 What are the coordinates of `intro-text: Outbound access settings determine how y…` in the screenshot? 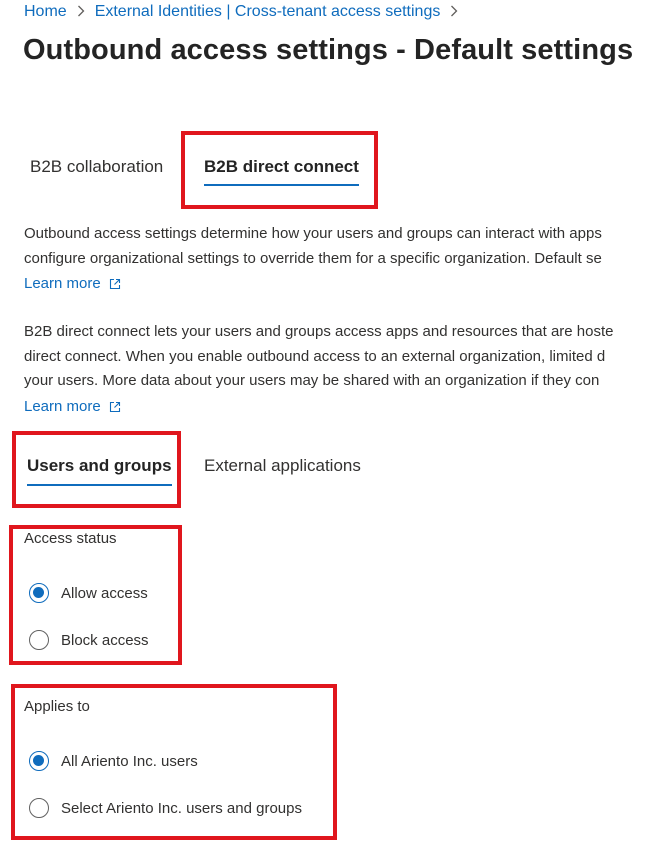 It's located at (313, 246).